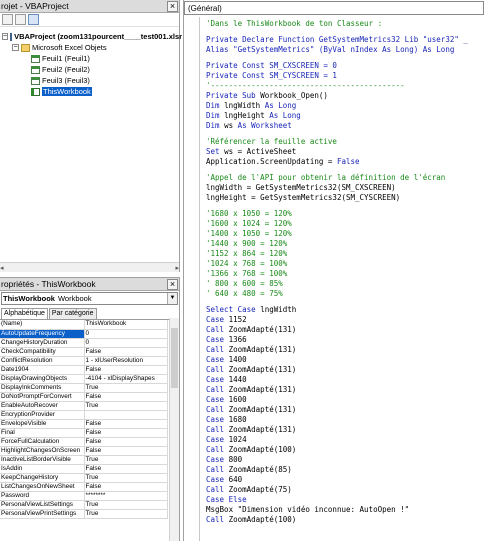 The height and width of the screenshot is (541, 487). I want to click on tree-node-thisworkbook: ThisWorkbook, so click(89, 91).